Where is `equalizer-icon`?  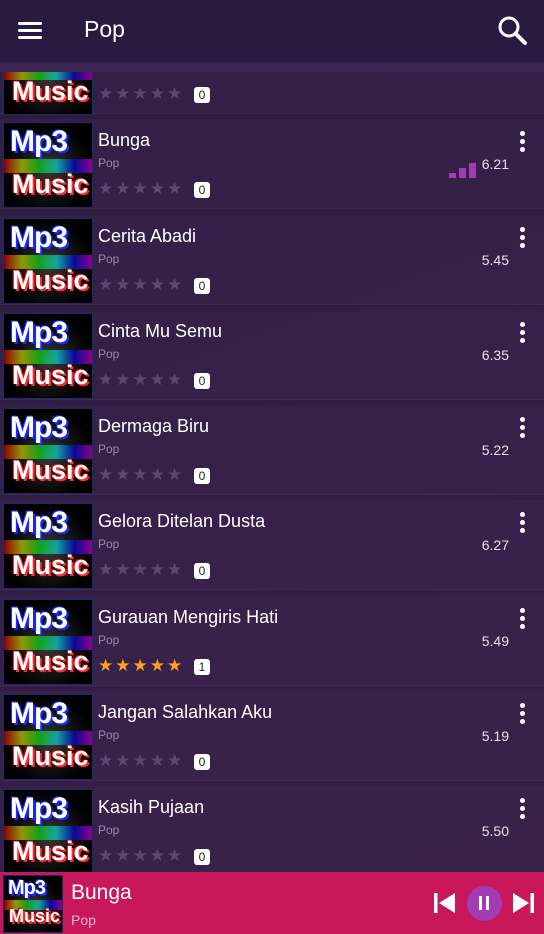
equalizer-icon is located at coordinates (462, 169).